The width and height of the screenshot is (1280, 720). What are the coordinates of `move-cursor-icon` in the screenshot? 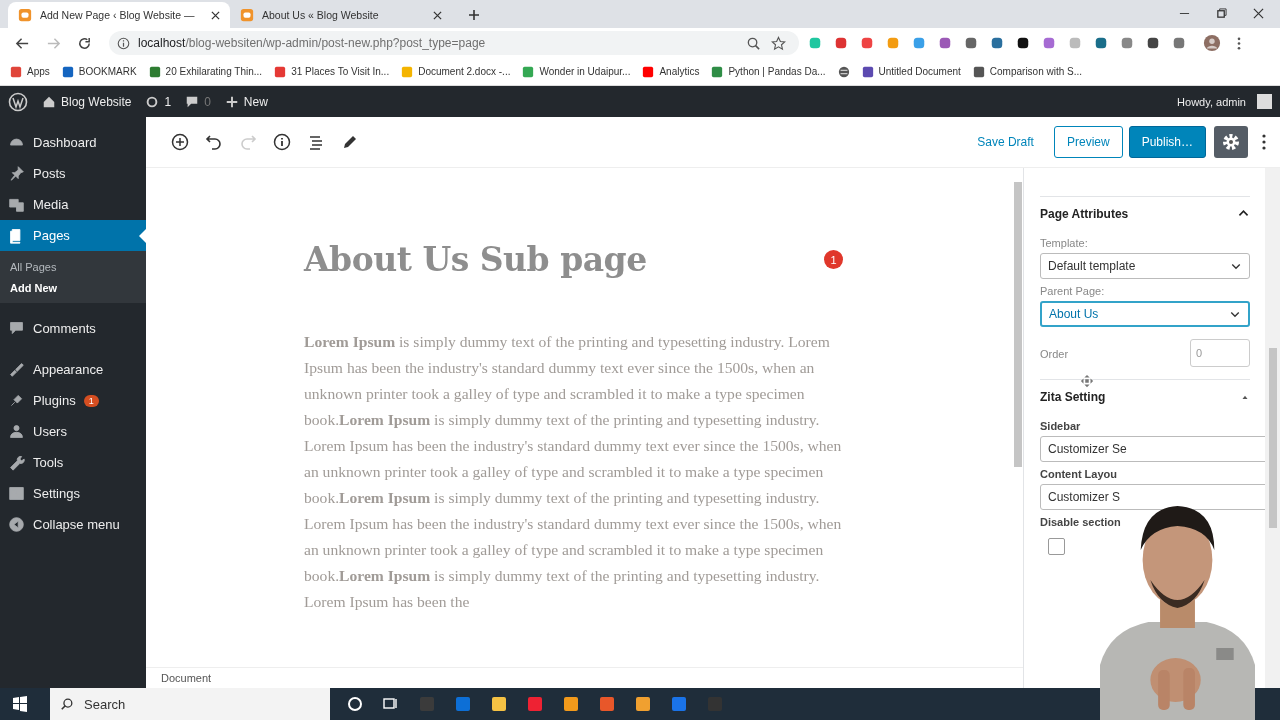 It's located at (1087, 381).